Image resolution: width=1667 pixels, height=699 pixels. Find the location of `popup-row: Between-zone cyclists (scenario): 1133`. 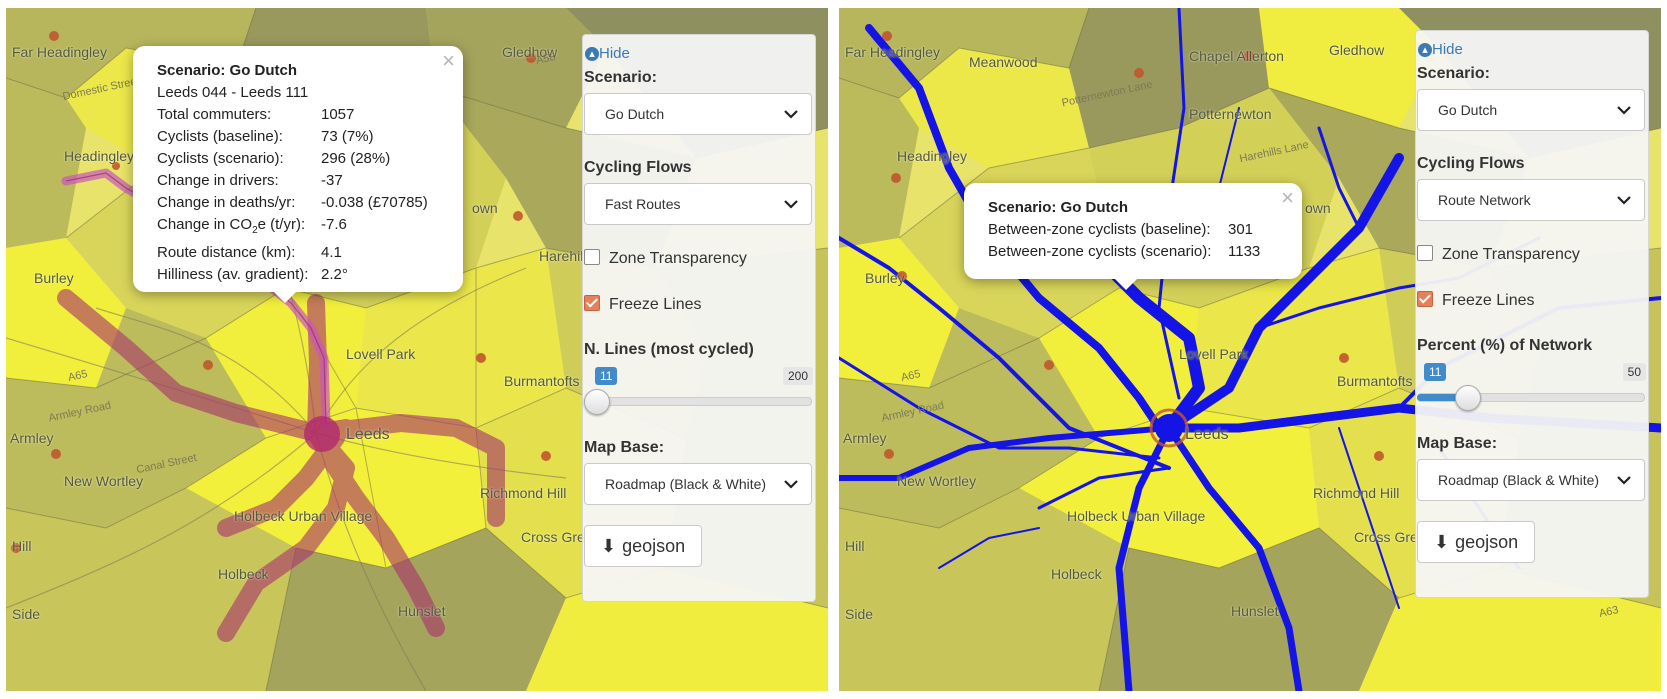

popup-row: Between-zone cyclists (scenario): 1133 is located at coordinates (1133, 252).